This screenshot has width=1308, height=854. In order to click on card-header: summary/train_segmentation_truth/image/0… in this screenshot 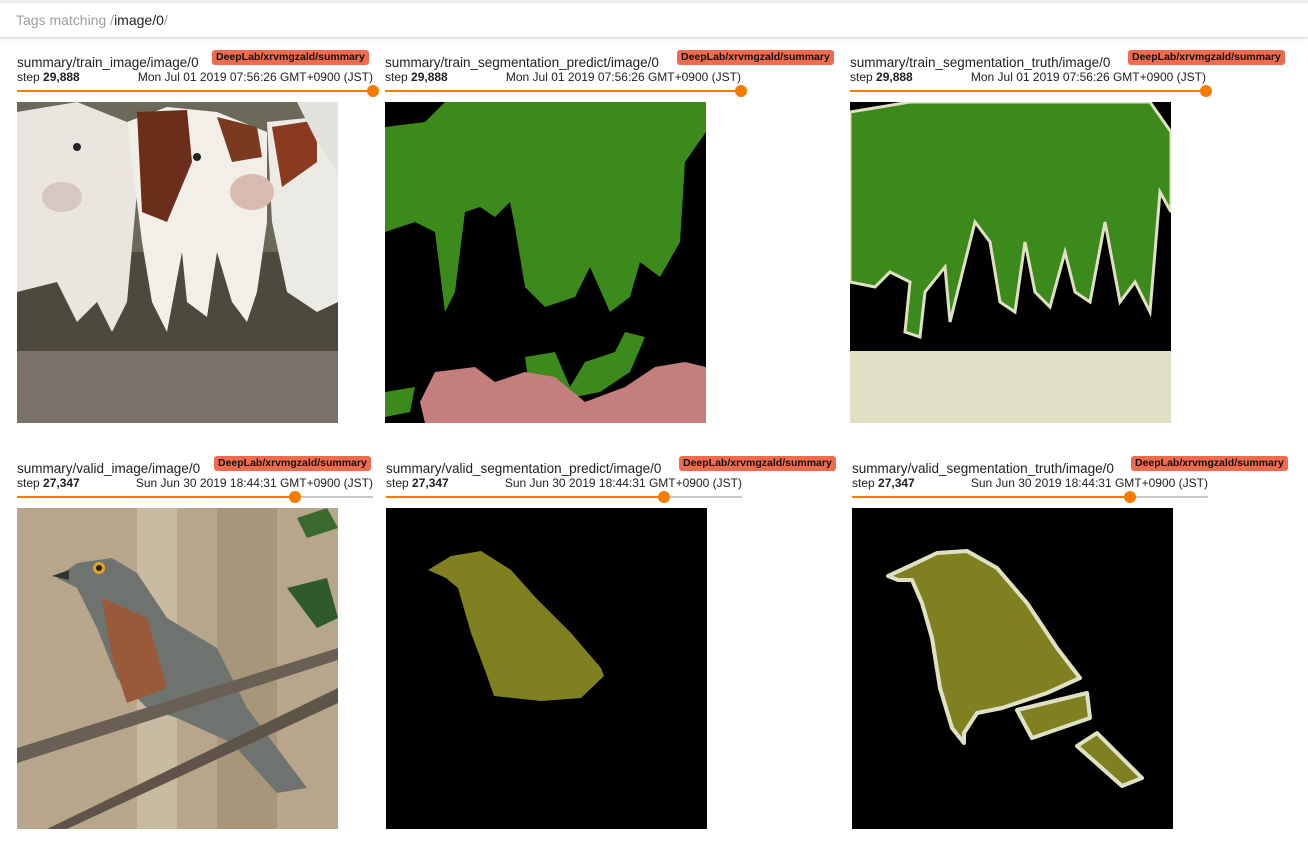, I will do `click(1067, 74)`.